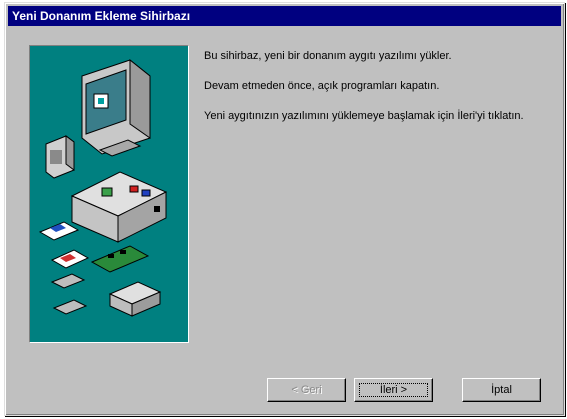 The image size is (567, 419). Describe the element at coordinates (284, 16) in the screenshot. I see `title-bar: Yeni Donanım Ekleme Sihirbazı` at that location.